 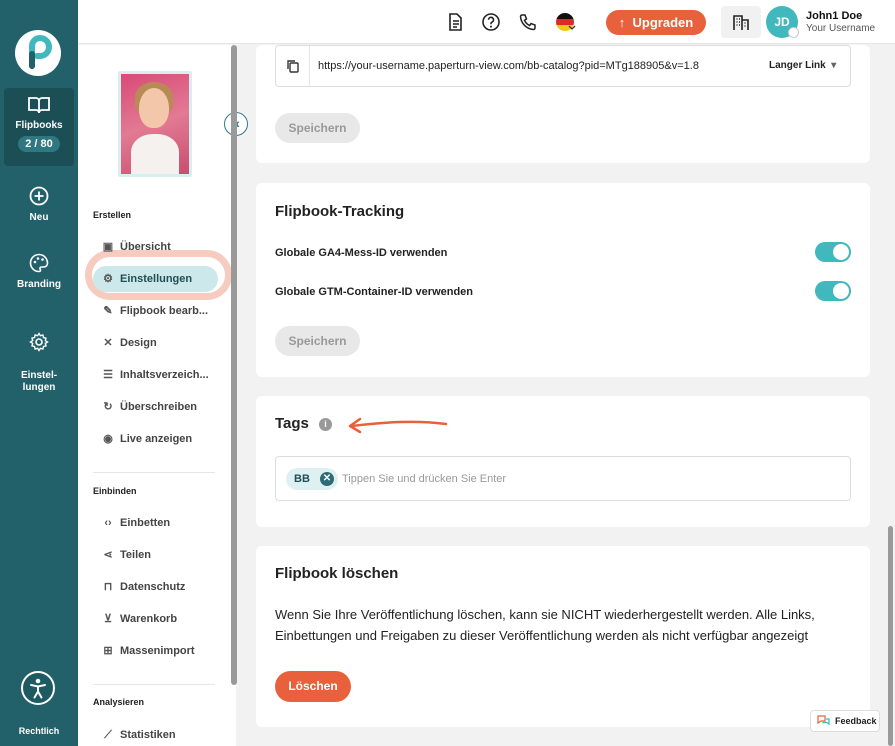 I want to click on avatar-menu-chevron-icon, so click(x=793, y=32).